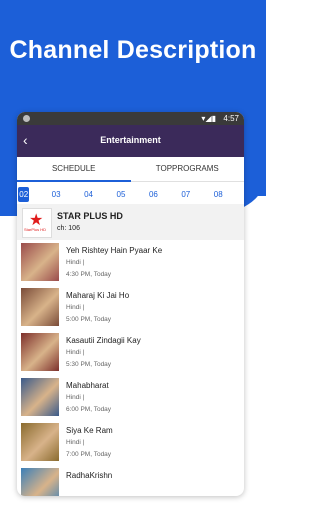  I want to click on program-time: 5:30 PM, Today, so click(89, 364).